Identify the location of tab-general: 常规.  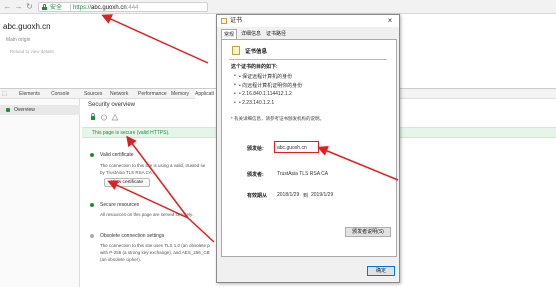
(229, 34).